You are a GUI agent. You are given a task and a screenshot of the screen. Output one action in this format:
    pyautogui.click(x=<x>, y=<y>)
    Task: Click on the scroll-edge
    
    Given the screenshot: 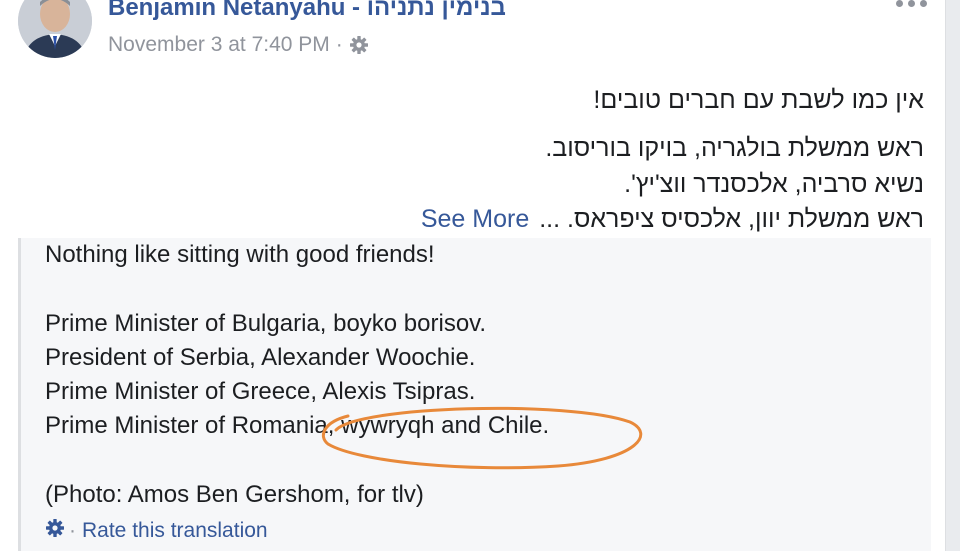 What is the action you would take?
    pyautogui.click(x=952, y=275)
    